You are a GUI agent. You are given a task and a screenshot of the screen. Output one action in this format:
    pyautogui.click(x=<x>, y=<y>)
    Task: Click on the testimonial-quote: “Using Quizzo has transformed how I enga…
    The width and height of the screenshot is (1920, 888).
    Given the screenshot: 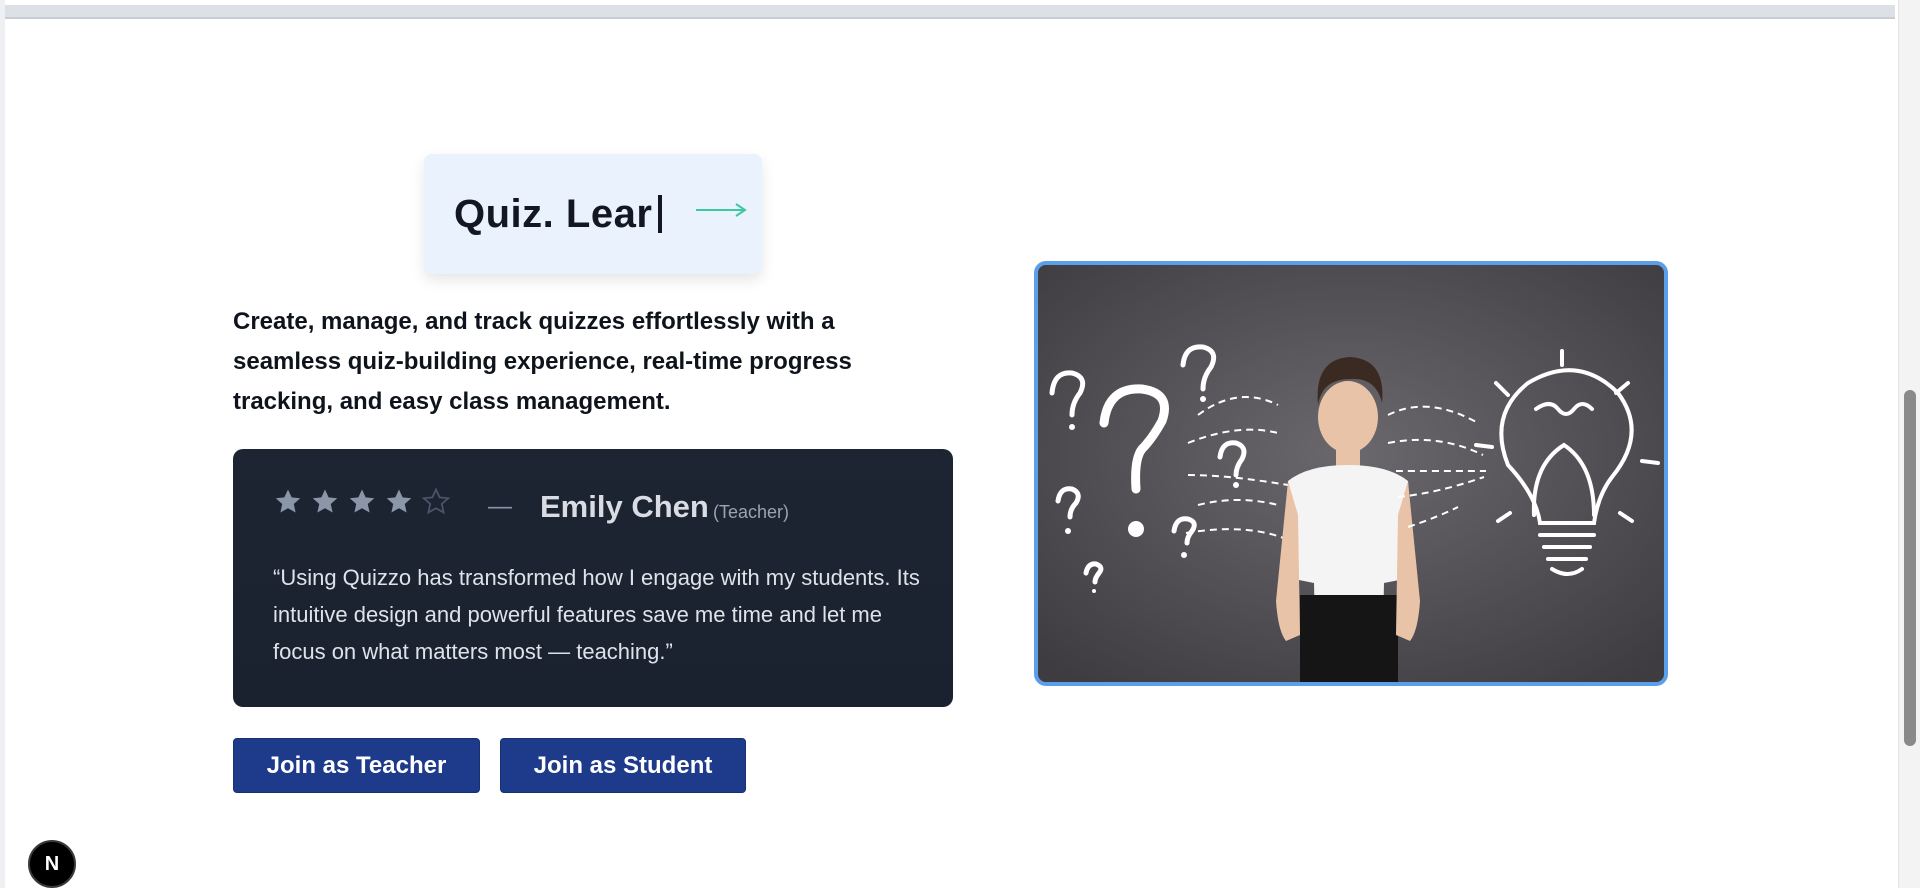 What is the action you would take?
    pyautogui.click(x=596, y=614)
    